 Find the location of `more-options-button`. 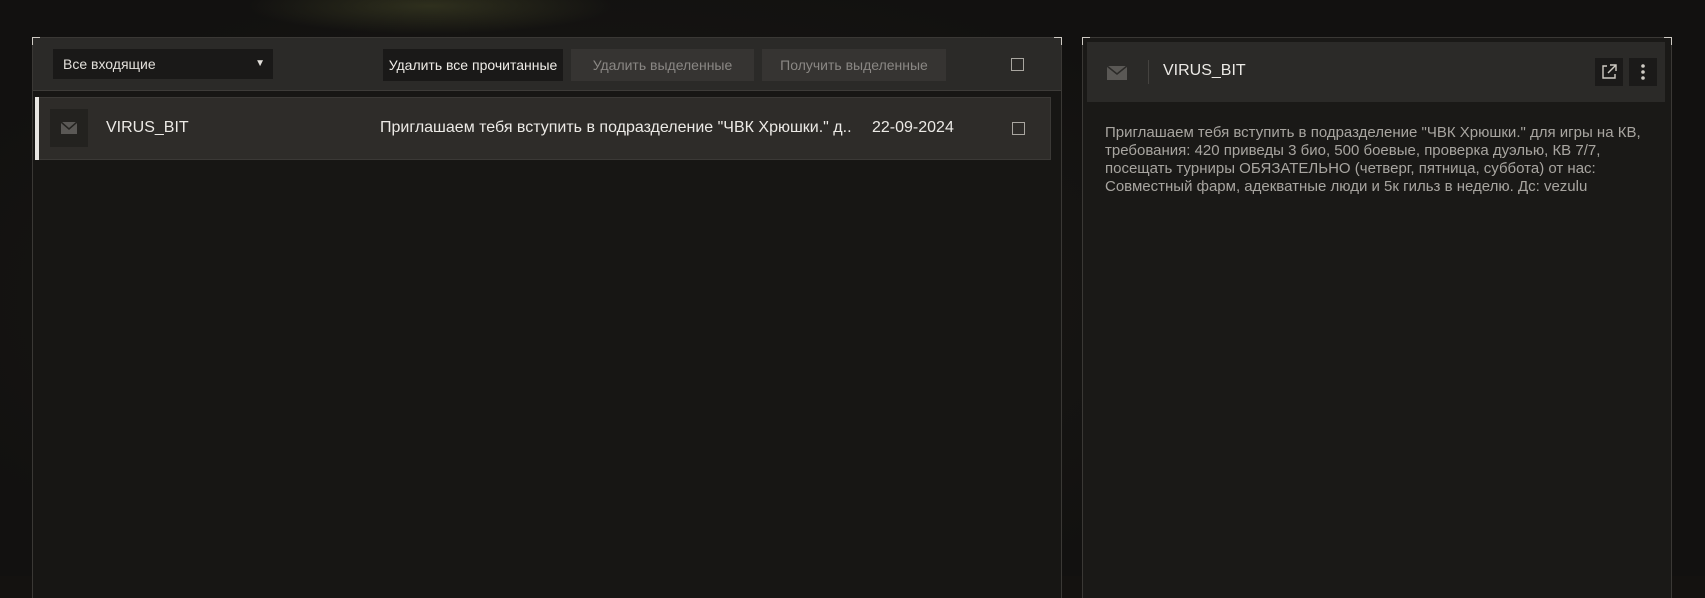

more-options-button is located at coordinates (1643, 72).